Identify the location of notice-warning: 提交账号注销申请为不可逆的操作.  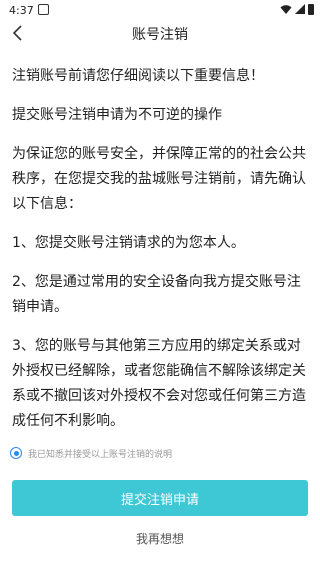
(117, 115).